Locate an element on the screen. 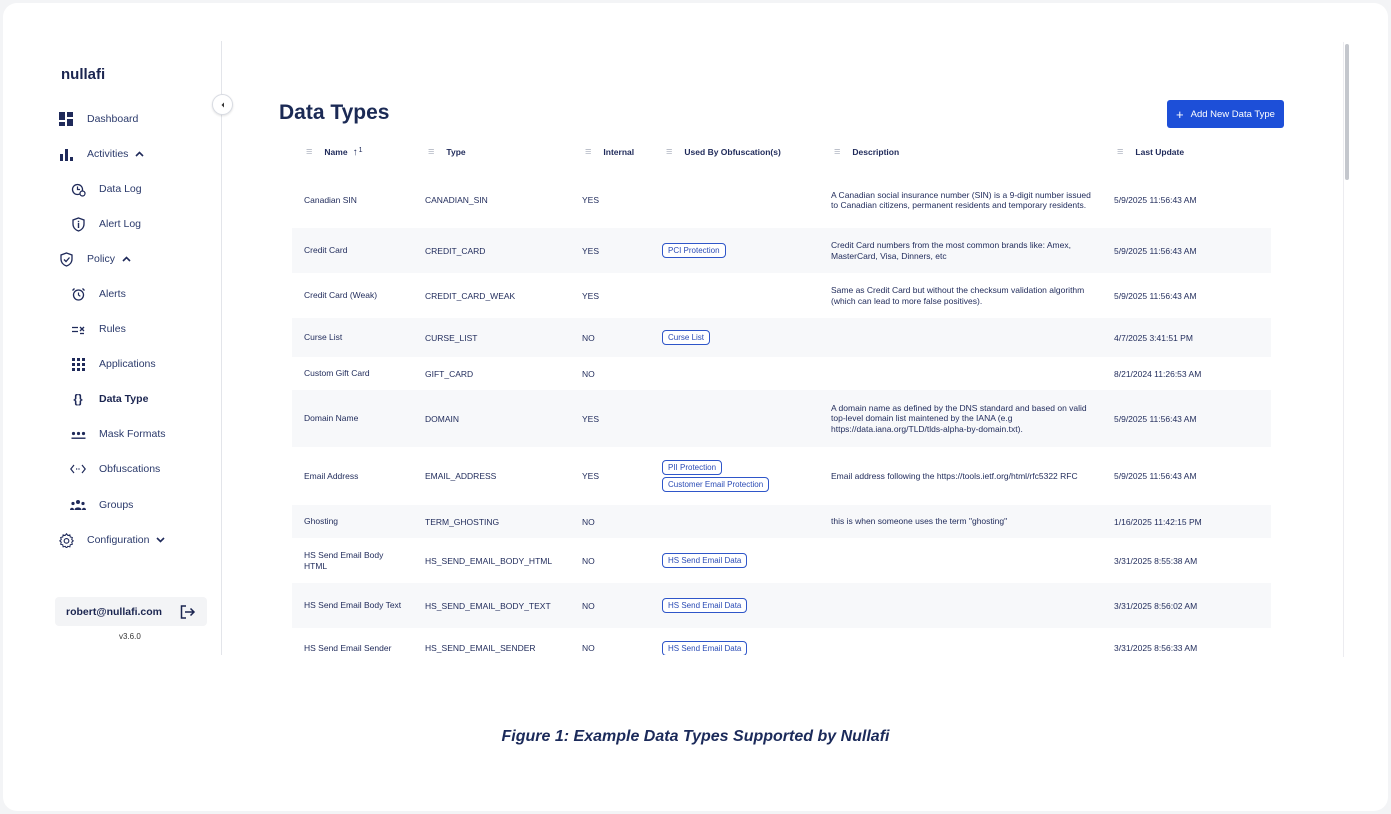 Image resolution: width=1391 pixels, height=814 pixels. cell-type: CREDIT_CARD is located at coordinates (455, 250).